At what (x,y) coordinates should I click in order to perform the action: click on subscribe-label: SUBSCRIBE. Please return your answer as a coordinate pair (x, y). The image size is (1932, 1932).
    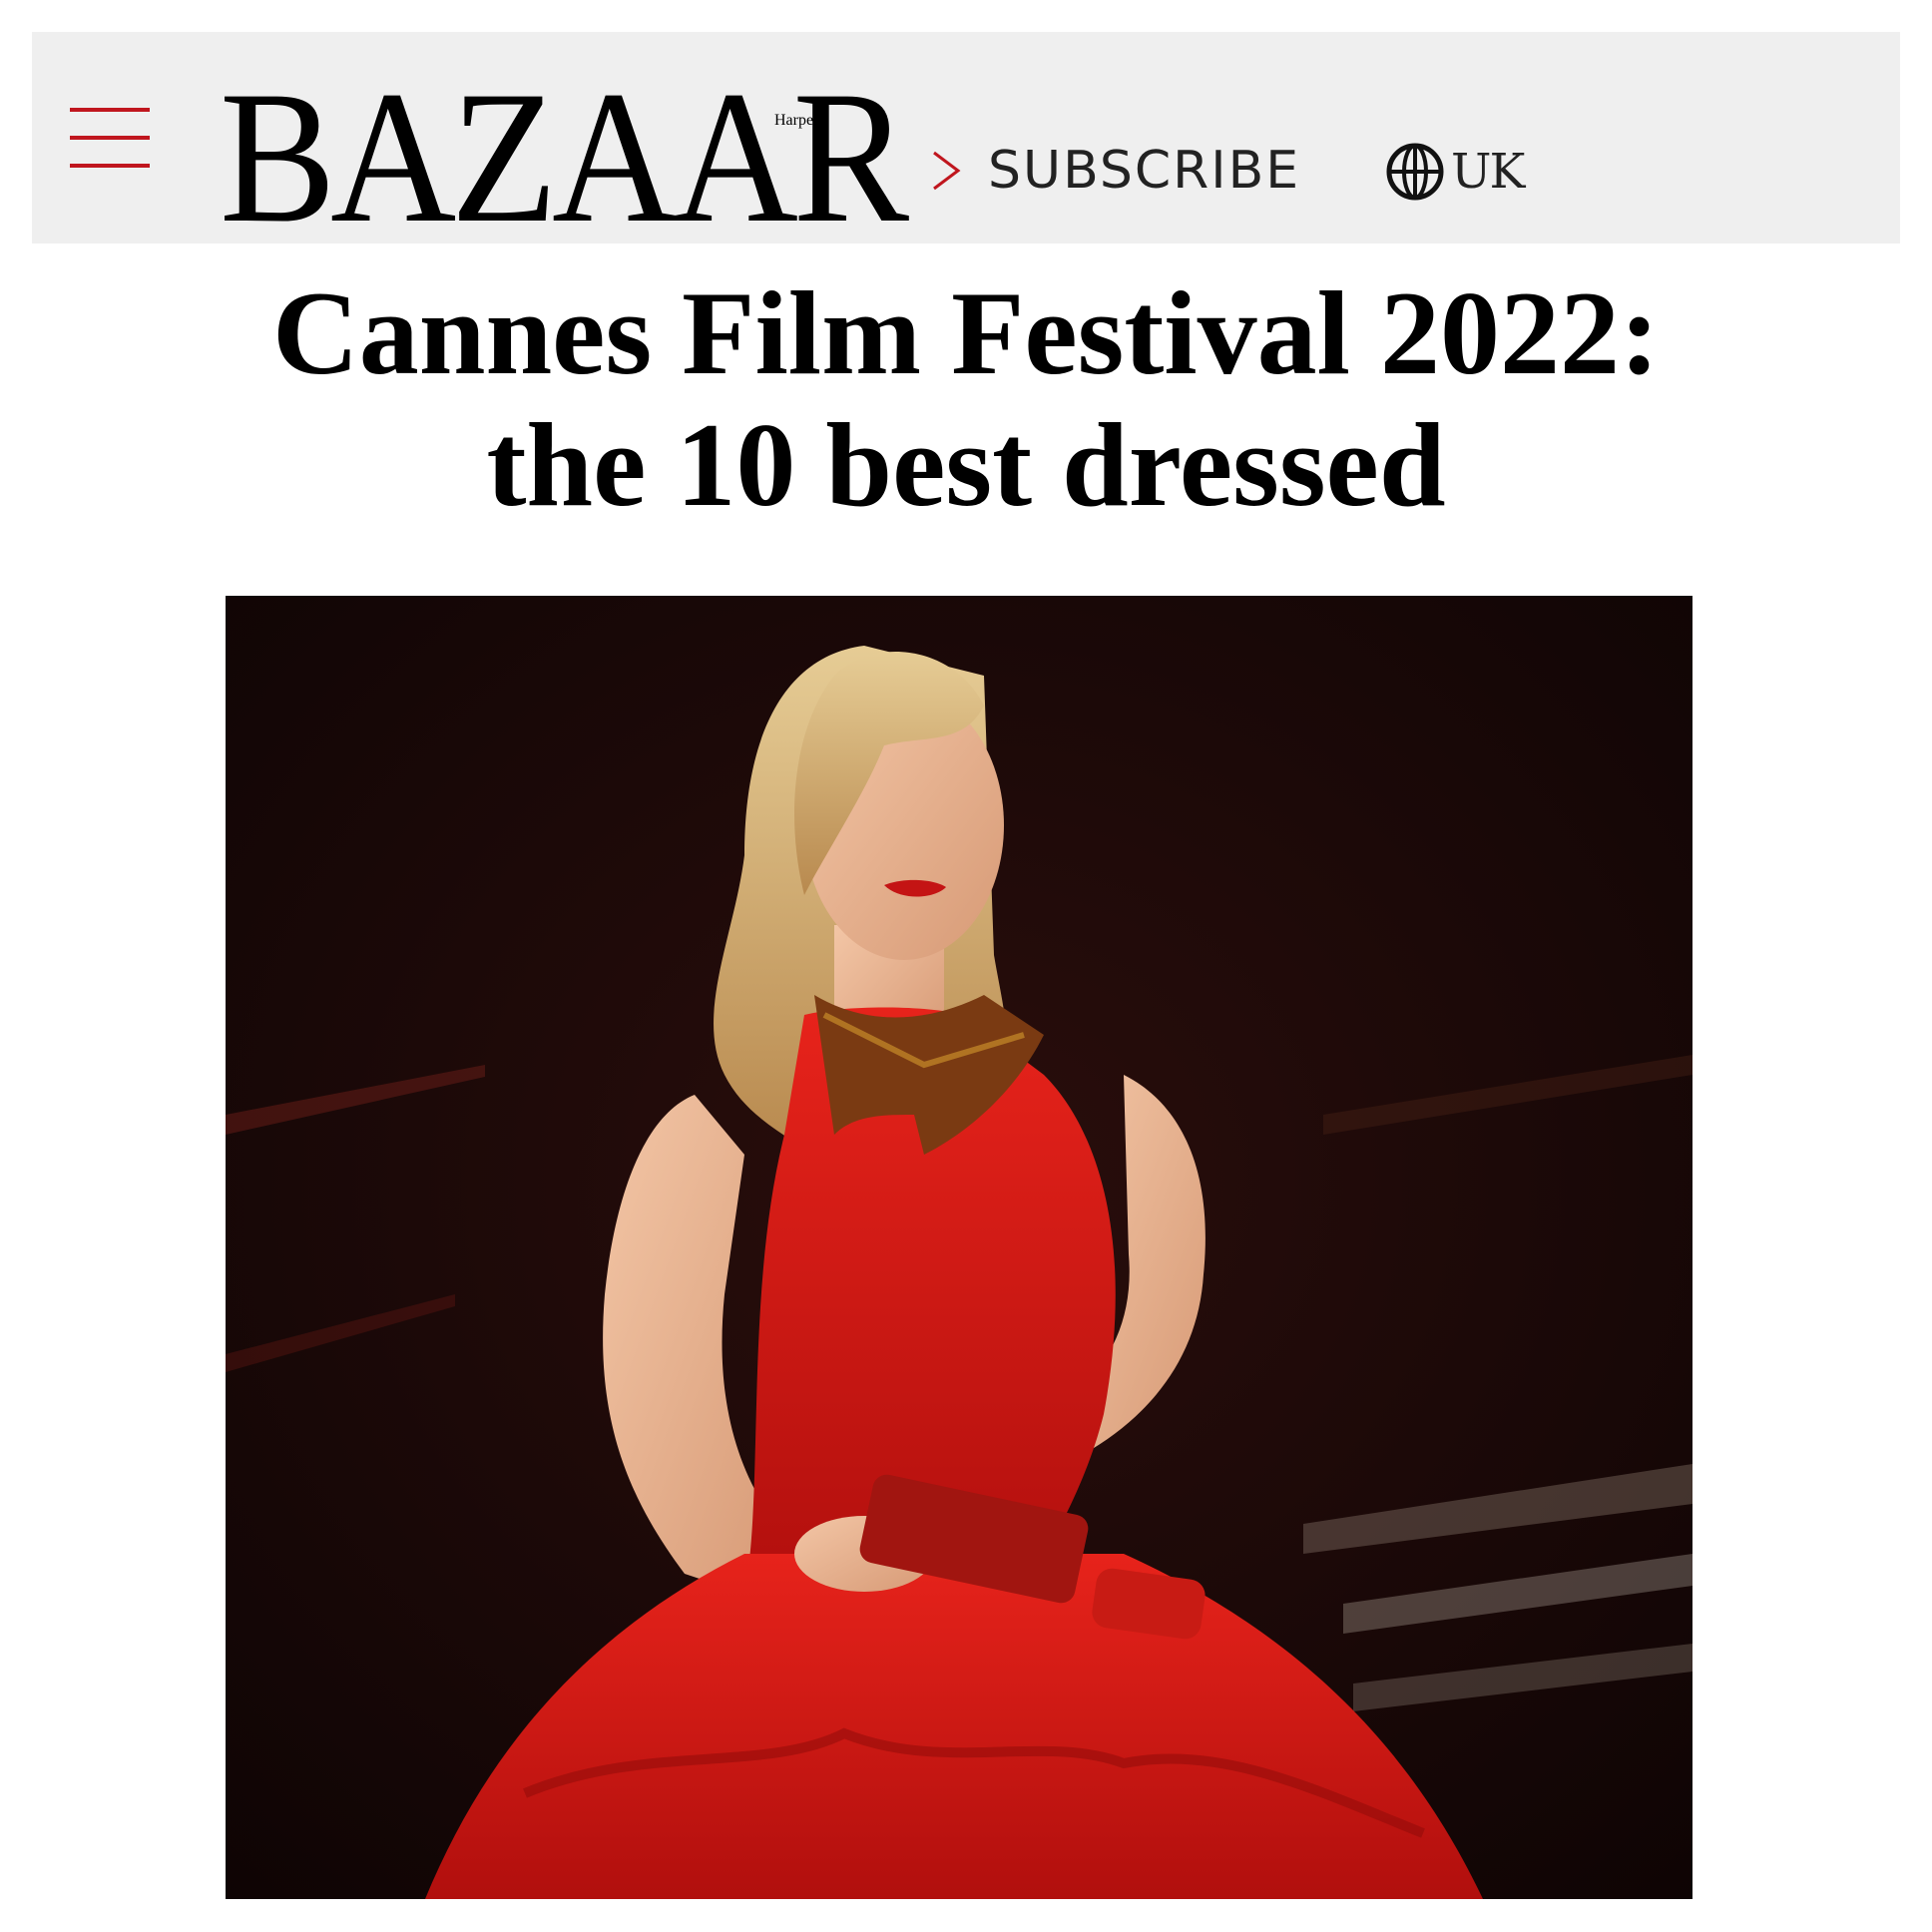
    Looking at the image, I should click on (1144, 171).